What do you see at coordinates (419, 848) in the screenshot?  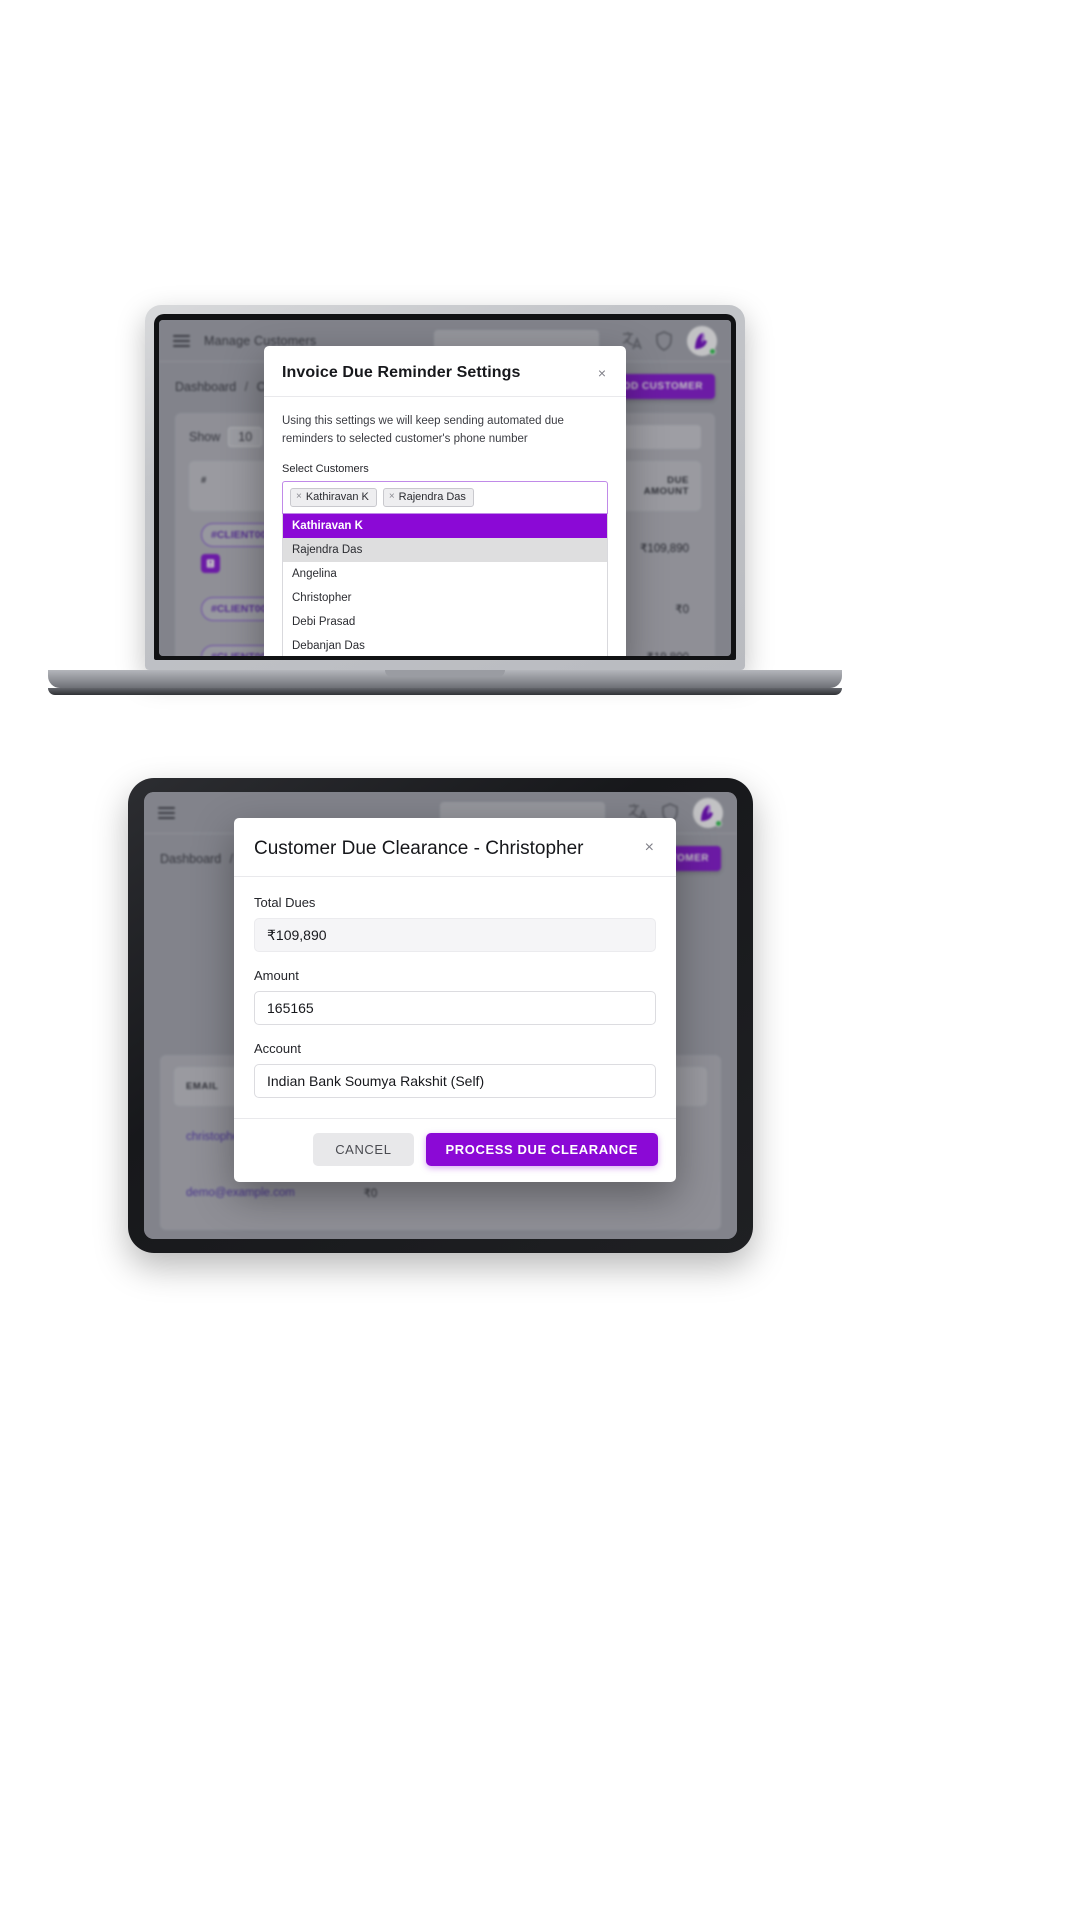 I see `modal-title: Customer Due Clearance - Christopher` at bounding box center [419, 848].